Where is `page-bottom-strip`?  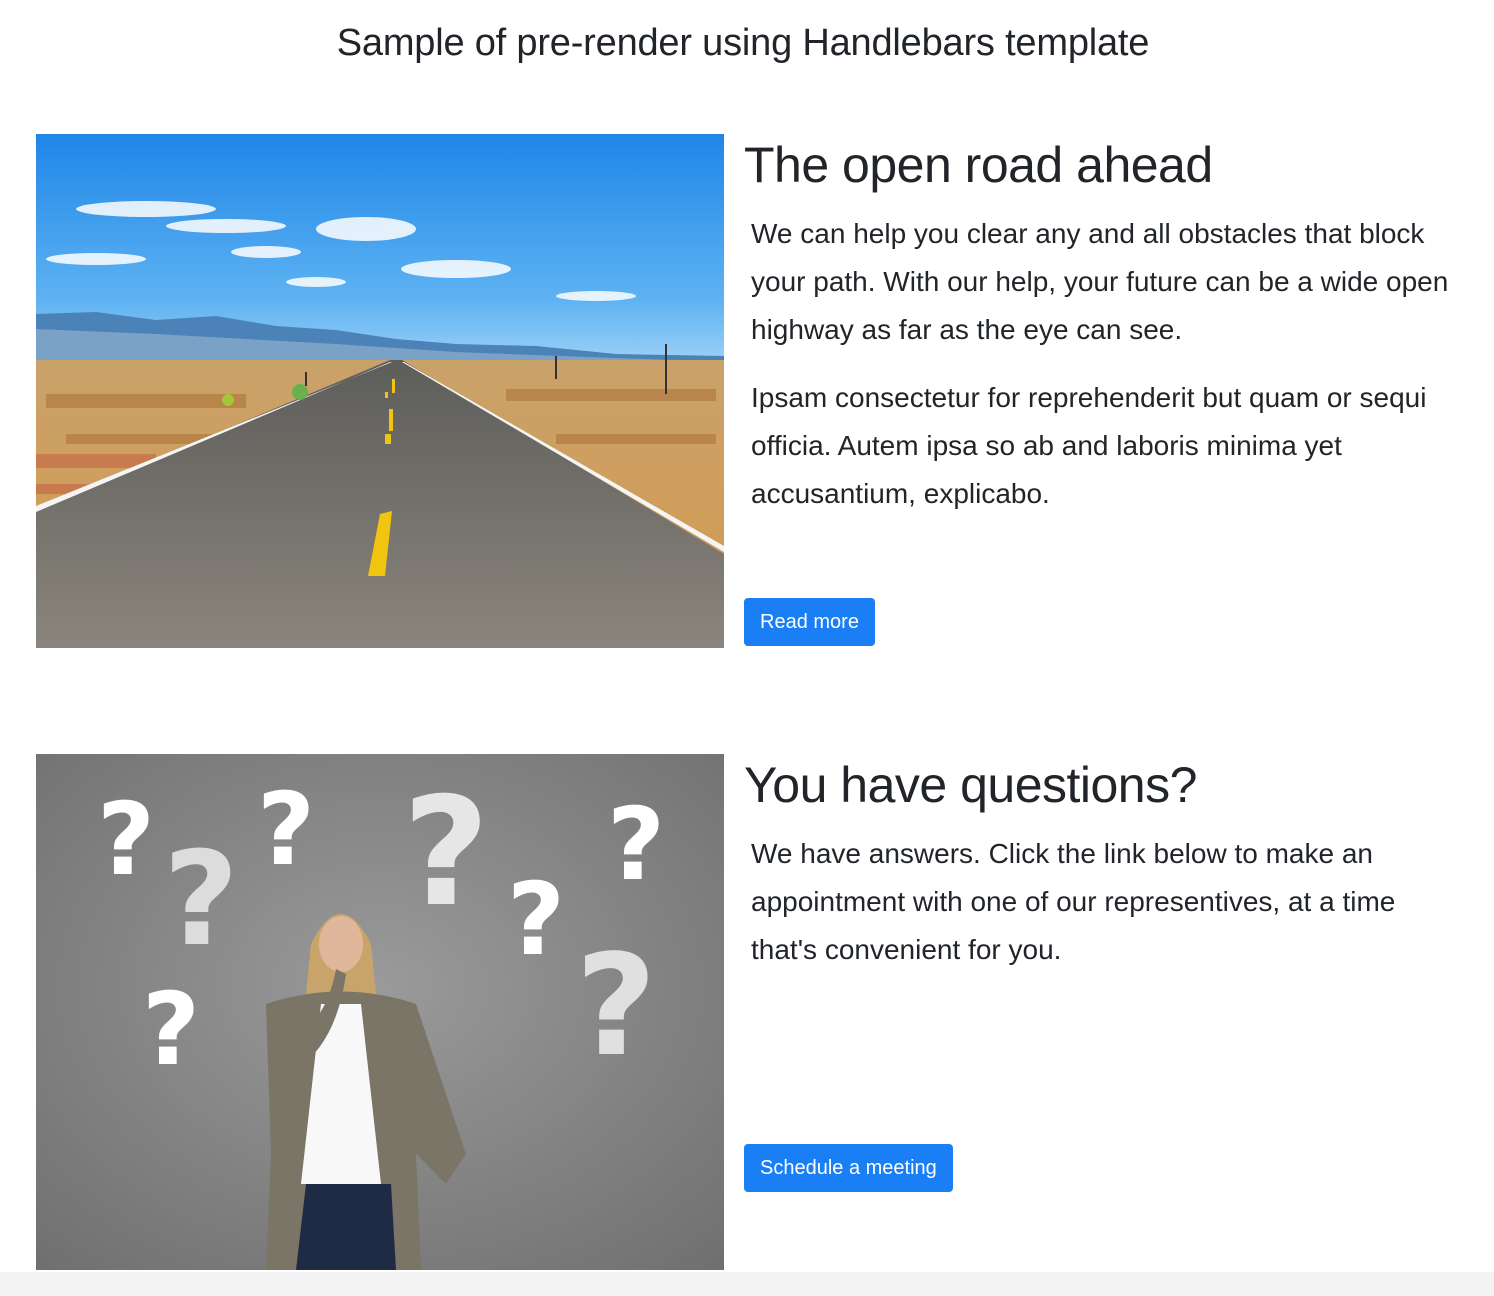 page-bottom-strip is located at coordinates (747, 1284).